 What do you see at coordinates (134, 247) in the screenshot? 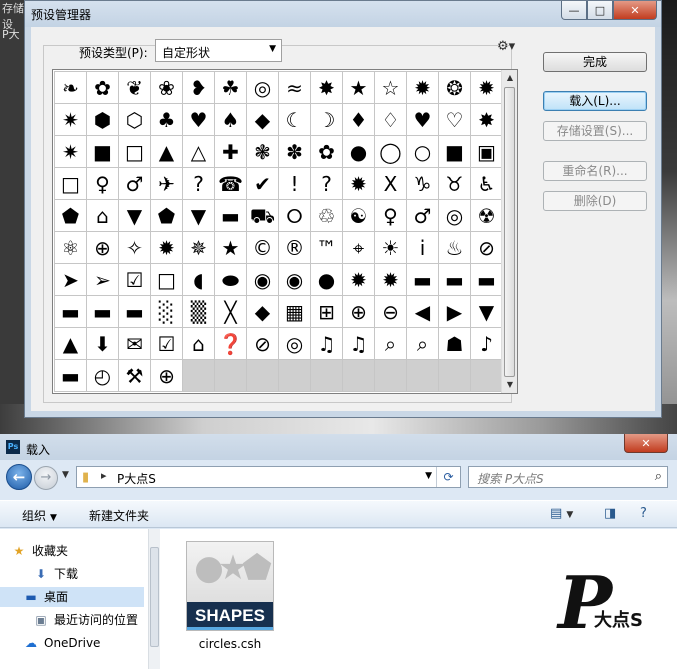
I see `shape-cell: ✧` at bounding box center [134, 247].